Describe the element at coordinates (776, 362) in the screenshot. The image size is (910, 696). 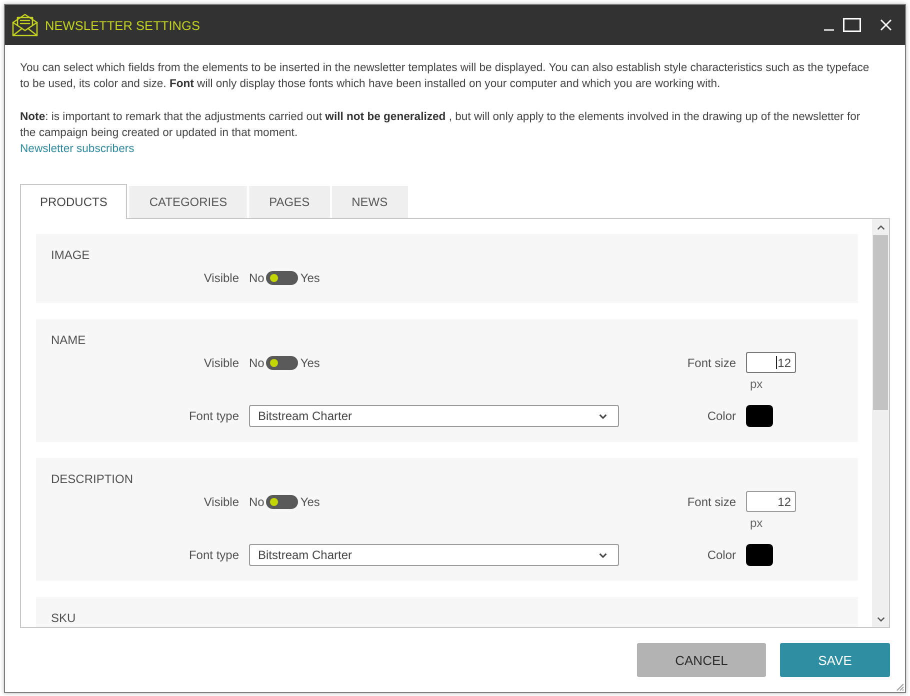
I see `text-cursor-icon` at that location.